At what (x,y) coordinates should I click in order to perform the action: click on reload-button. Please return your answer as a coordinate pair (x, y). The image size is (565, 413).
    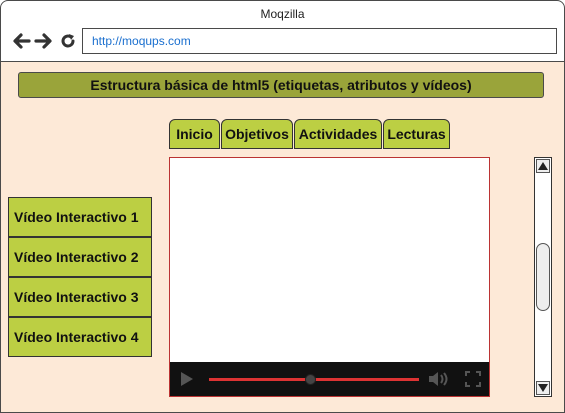
    Looking at the image, I should click on (68, 41).